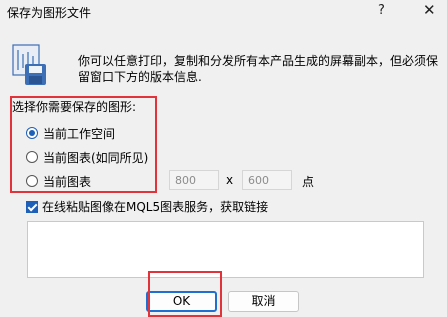 The width and height of the screenshot is (447, 317). Describe the element at coordinates (32, 133) in the screenshot. I see `radio-button-checked` at that location.